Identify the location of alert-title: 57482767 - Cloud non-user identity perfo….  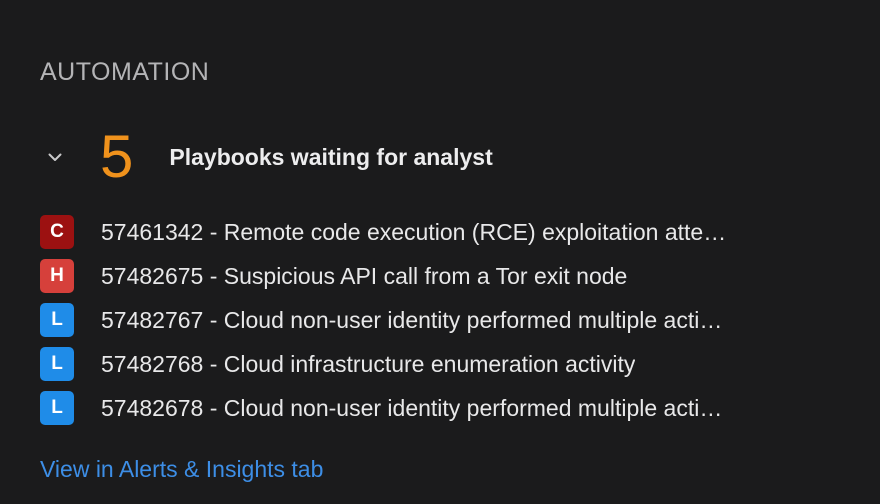
(411, 320).